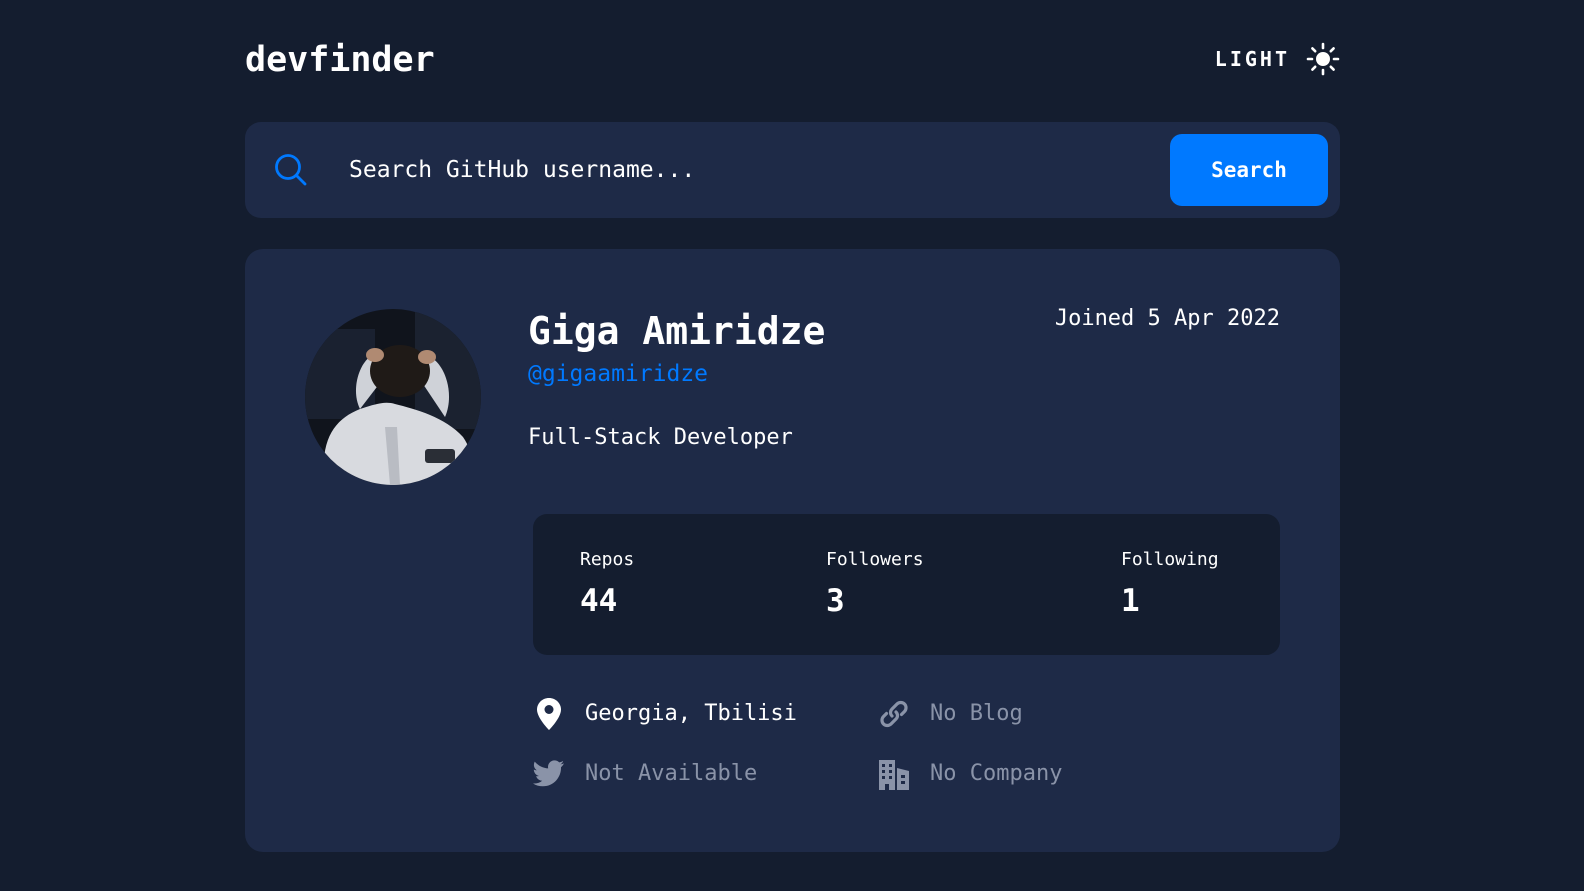 This screenshot has width=1584, height=891. What do you see at coordinates (875, 559) in the screenshot?
I see `stat-followers-label: Followers` at bounding box center [875, 559].